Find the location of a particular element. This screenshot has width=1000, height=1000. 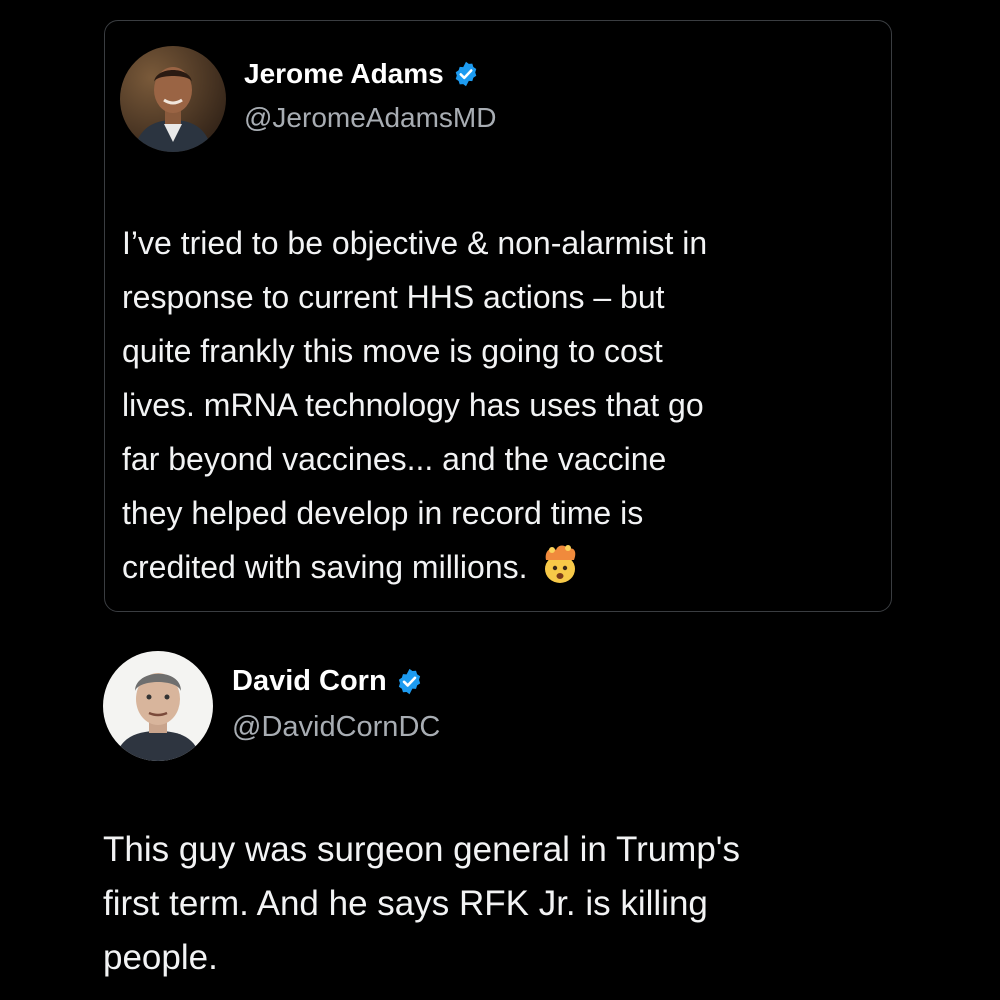

exploding-head-emoji-icon is located at coordinates (560, 564).